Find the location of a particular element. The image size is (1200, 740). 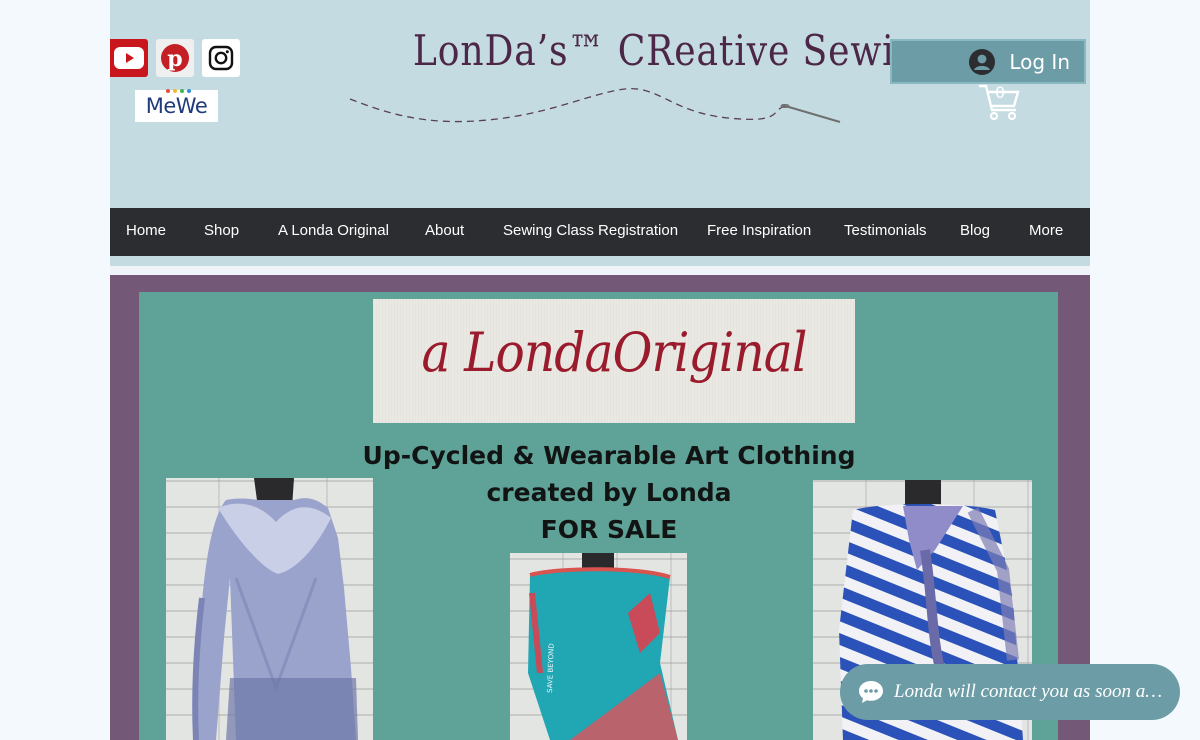

pinterest-icon: p is located at coordinates (175, 58).